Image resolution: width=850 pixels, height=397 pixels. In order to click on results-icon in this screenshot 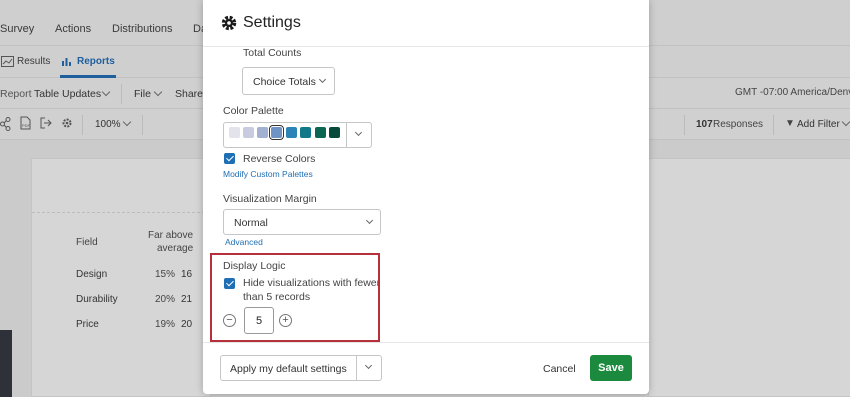, I will do `click(7, 61)`.